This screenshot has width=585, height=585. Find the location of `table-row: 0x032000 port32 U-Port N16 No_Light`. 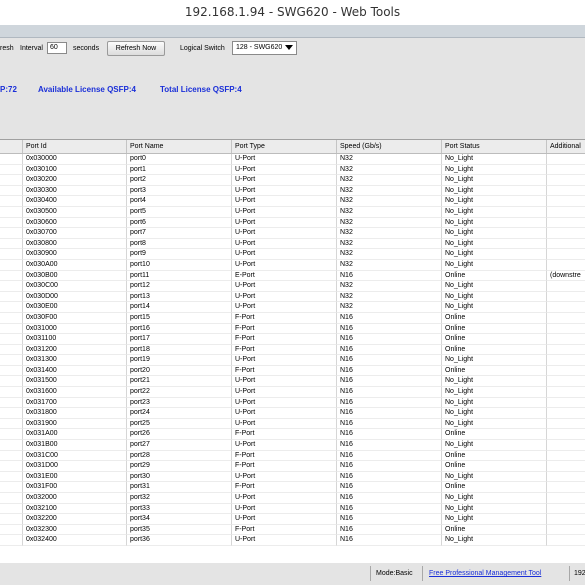

table-row: 0x032000 port32 U-Port N16 No_Light is located at coordinates (292, 498).